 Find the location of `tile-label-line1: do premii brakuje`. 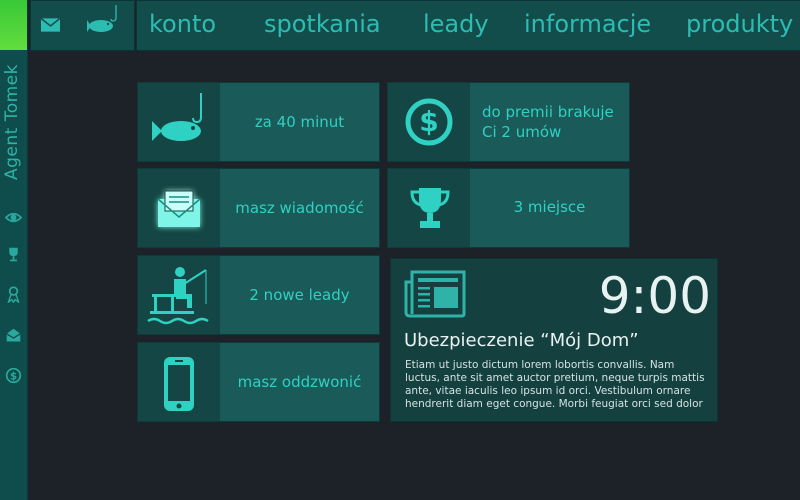

tile-label-line1: do premii brakuje is located at coordinates (548, 112).